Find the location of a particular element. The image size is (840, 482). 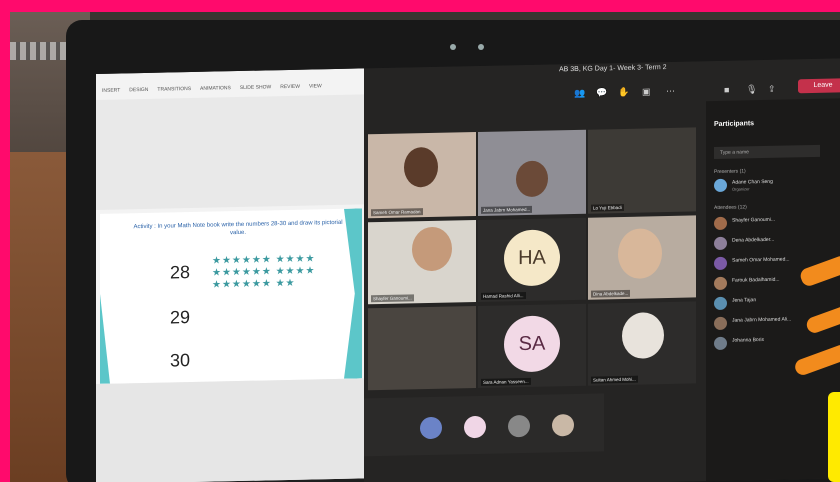

participant-row: Johanna Boris is located at coordinates (777, 342).